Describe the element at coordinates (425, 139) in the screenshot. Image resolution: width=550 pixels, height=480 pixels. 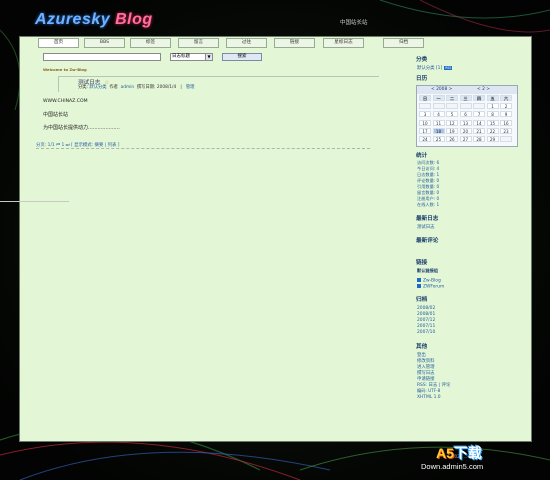
I see `calendar-day: 24` at that location.